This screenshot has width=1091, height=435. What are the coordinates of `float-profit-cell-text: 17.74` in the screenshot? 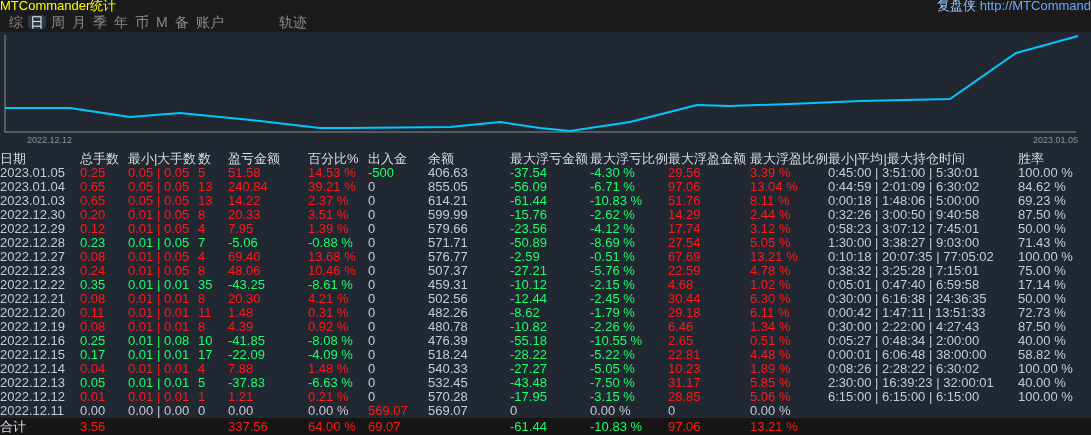 It's located at (685, 229).